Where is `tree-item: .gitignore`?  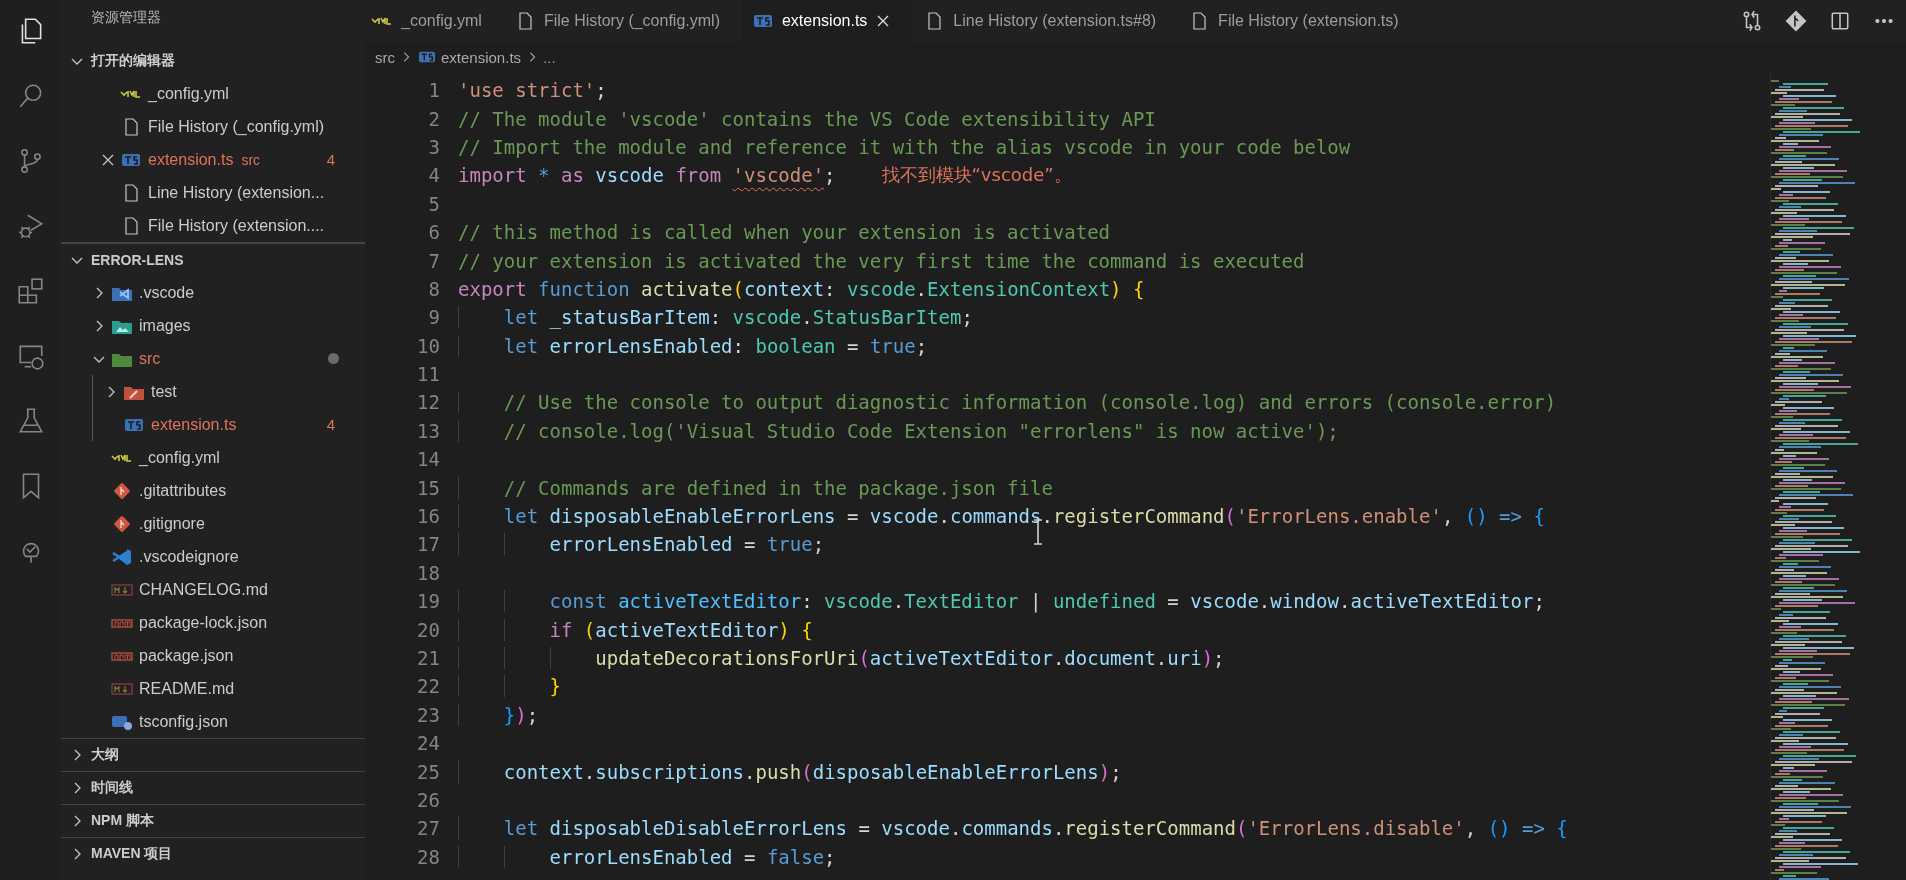
tree-item: .gitignore is located at coordinates (213, 523).